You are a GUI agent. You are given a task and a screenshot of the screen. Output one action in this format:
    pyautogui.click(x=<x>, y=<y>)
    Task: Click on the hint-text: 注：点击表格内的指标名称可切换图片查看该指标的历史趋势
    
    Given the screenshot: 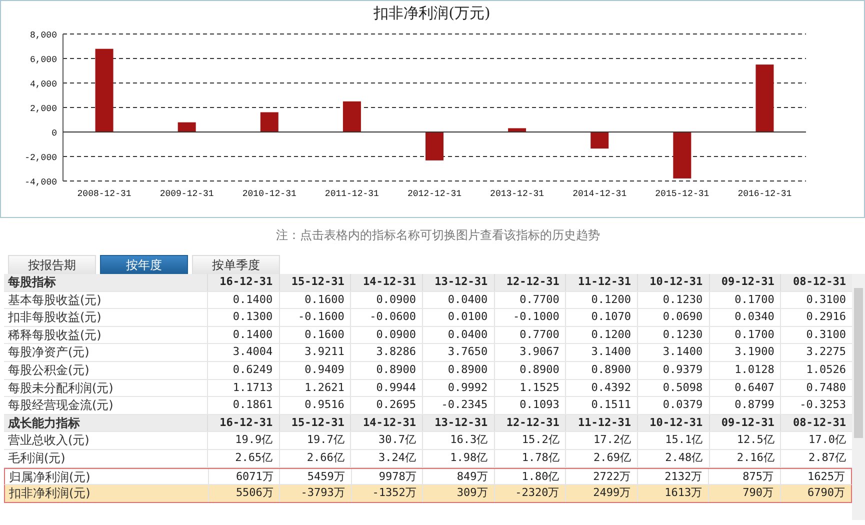 What is the action you would take?
    pyautogui.click(x=438, y=235)
    